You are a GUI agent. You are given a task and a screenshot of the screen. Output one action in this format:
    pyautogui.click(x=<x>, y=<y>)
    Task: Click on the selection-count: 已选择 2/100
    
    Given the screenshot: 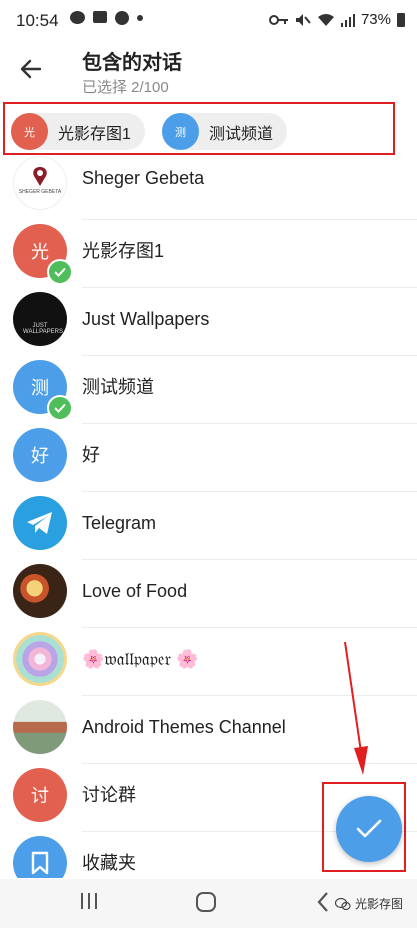 What is the action you would take?
    pyautogui.click(x=125, y=87)
    